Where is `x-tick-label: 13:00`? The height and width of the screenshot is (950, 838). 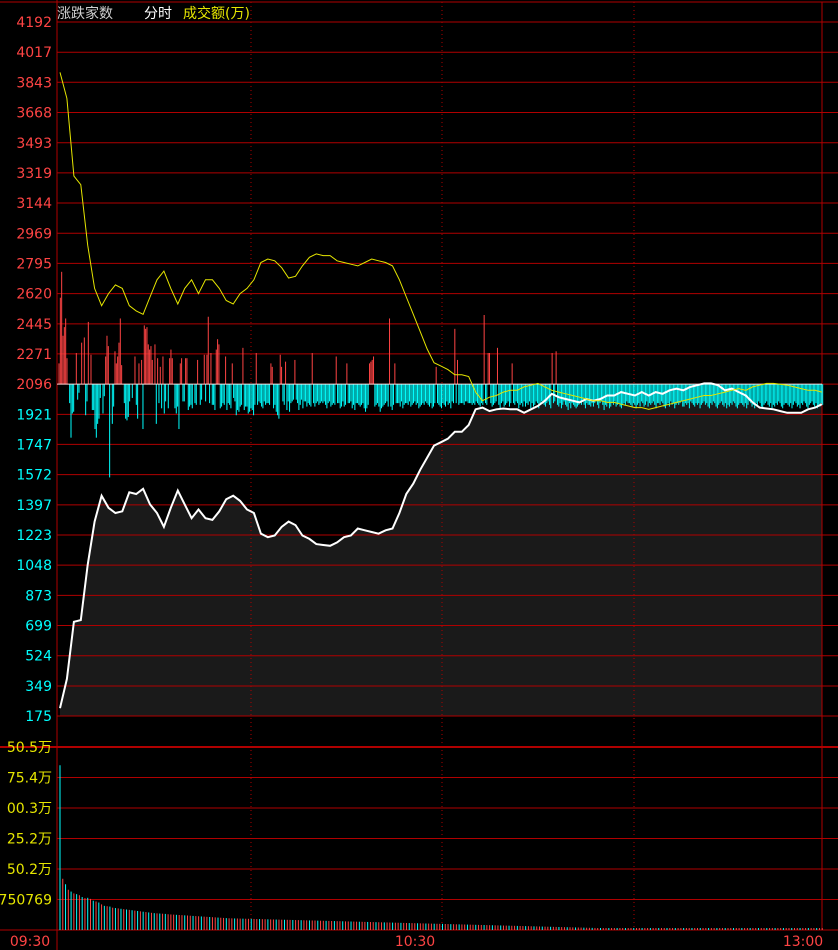
x-tick-label: 13:00 is located at coordinates (803, 942).